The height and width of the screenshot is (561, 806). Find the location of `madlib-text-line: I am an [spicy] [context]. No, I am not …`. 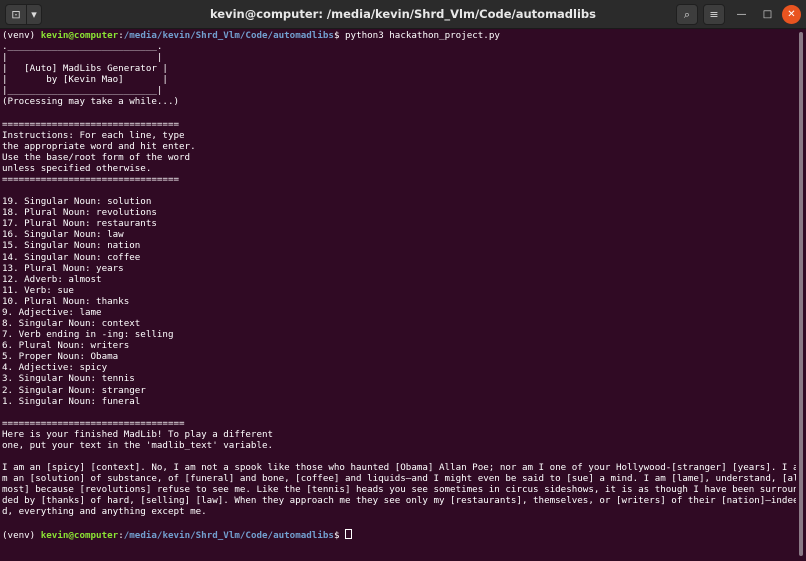

madlib-text-line: I am an [spicy] [context]. No, I am not … is located at coordinates (400, 468).